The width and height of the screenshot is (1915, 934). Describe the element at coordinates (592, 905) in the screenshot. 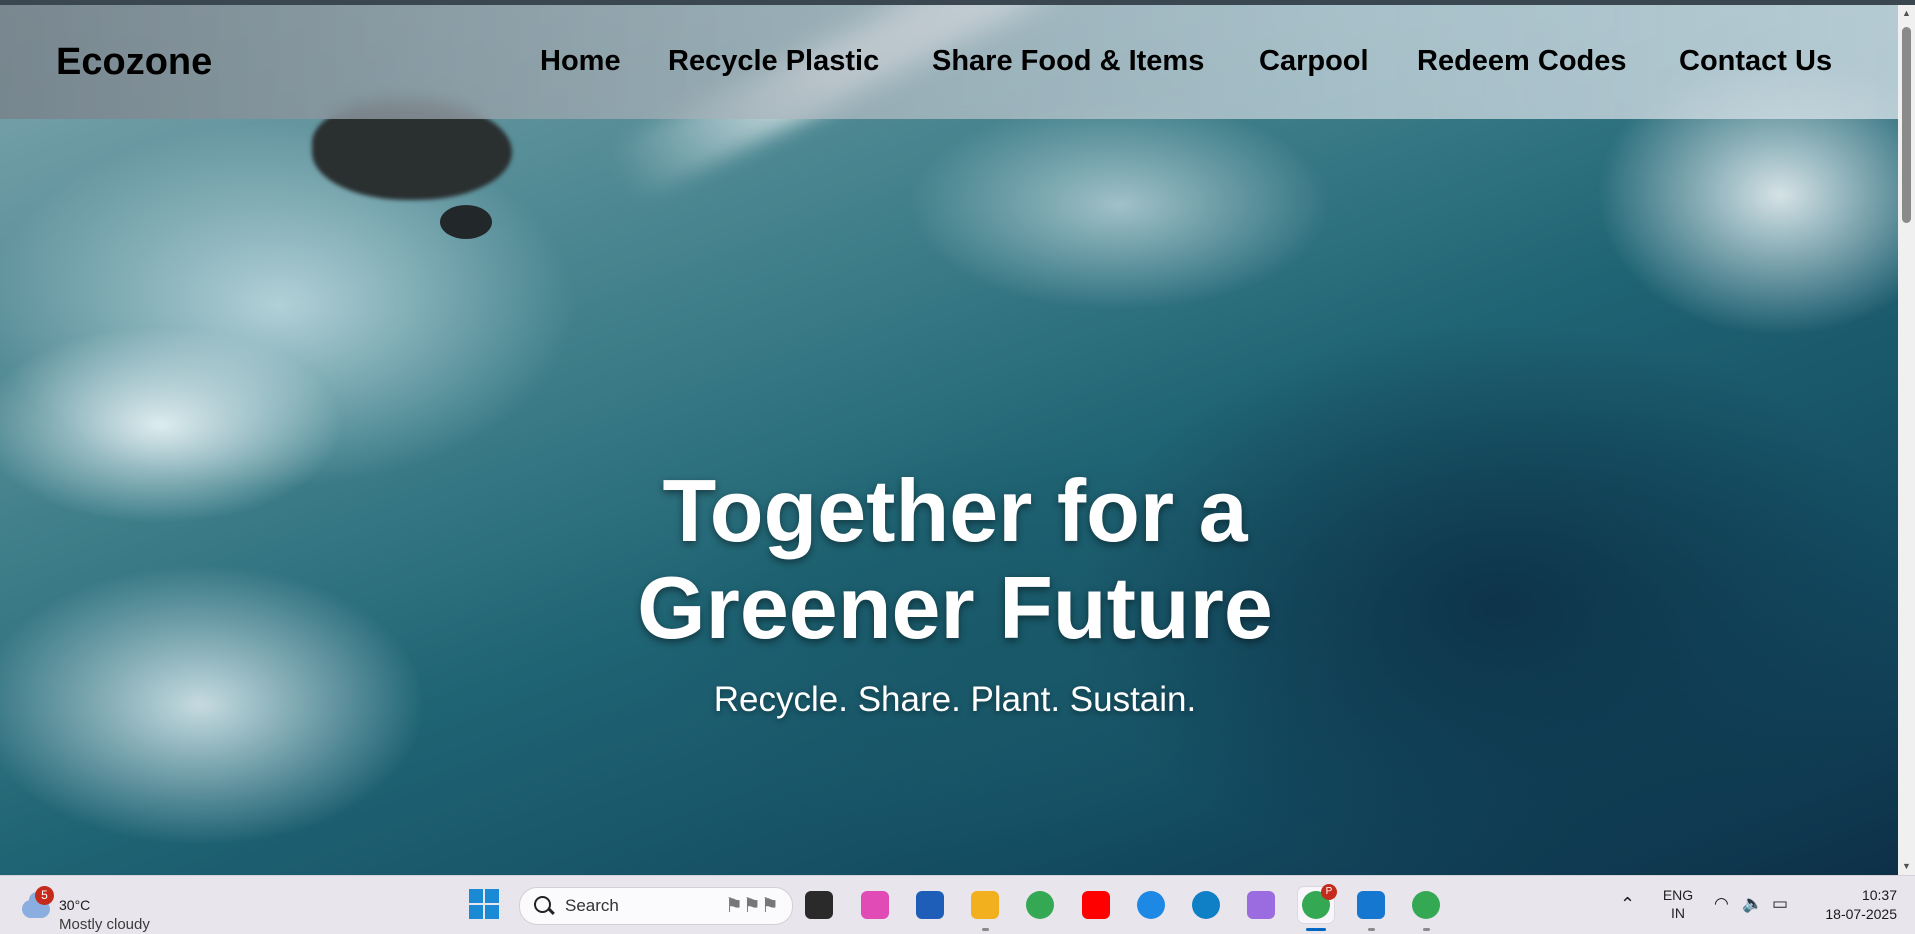

I see `search-placeholder: Search` at that location.